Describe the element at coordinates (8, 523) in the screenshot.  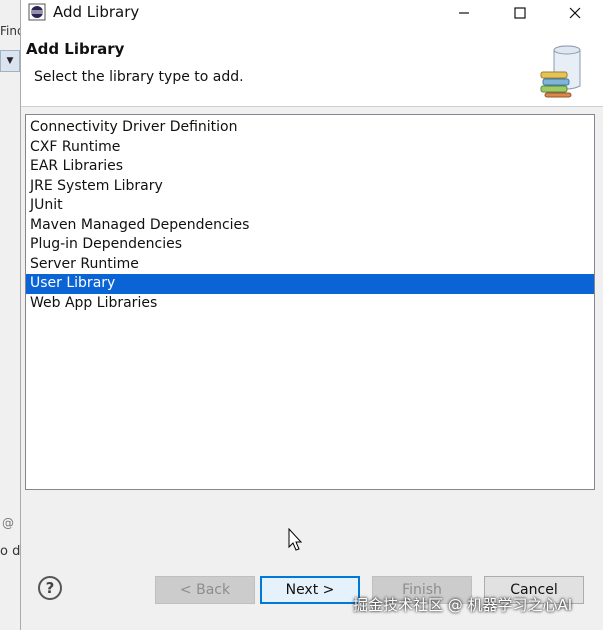
I see `background-text-fragment: @` at that location.